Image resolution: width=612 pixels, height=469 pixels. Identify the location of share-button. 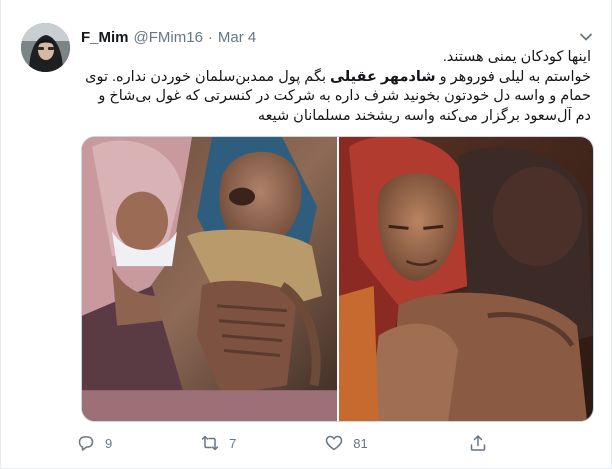
(488, 443).